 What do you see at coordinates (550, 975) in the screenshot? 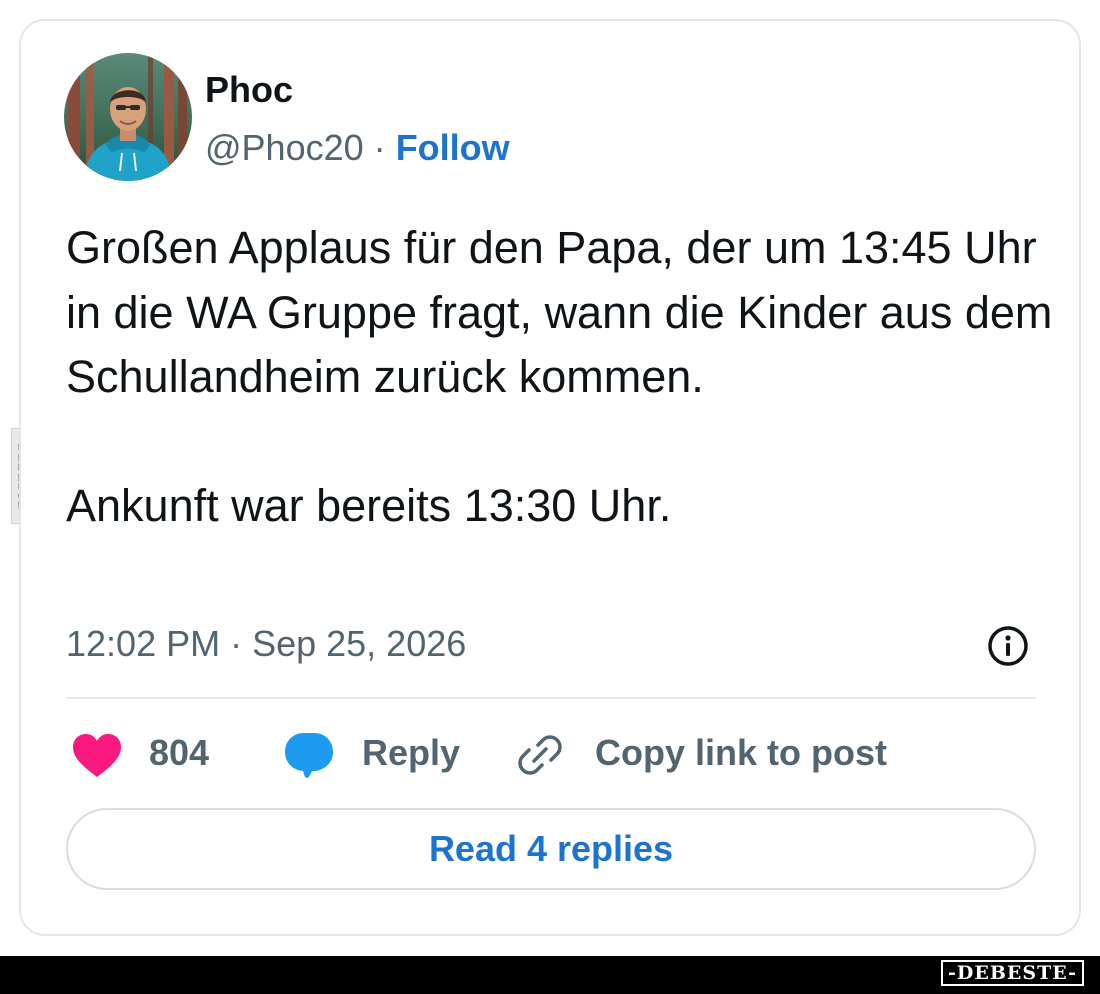
I see `footer-bar: -DEBESTE-` at bounding box center [550, 975].